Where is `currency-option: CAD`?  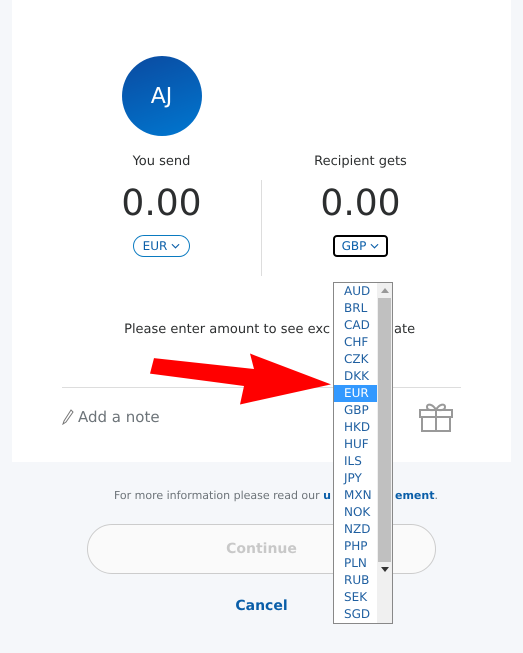
currency-option: CAD is located at coordinates (355, 325).